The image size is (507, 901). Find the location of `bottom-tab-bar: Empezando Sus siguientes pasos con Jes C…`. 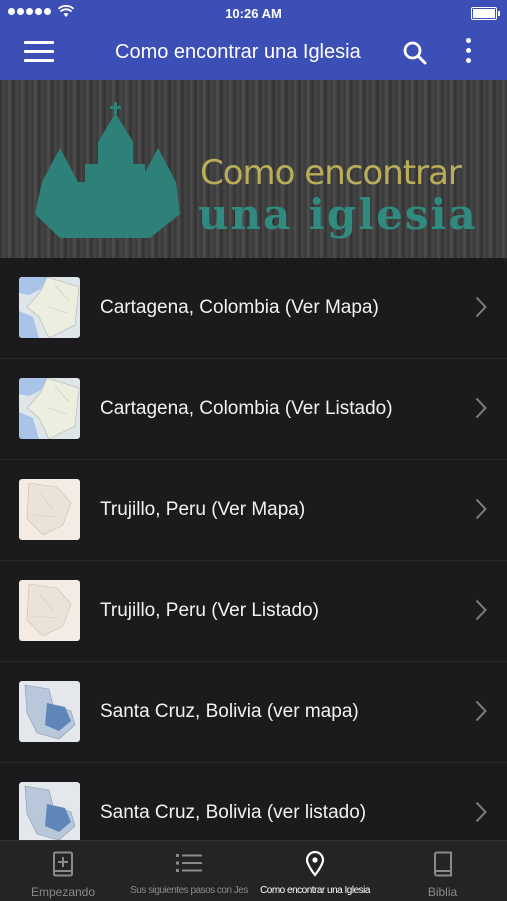

bottom-tab-bar: Empezando Sus siguientes pasos con Jes C… is located at coordinates (253, 870).